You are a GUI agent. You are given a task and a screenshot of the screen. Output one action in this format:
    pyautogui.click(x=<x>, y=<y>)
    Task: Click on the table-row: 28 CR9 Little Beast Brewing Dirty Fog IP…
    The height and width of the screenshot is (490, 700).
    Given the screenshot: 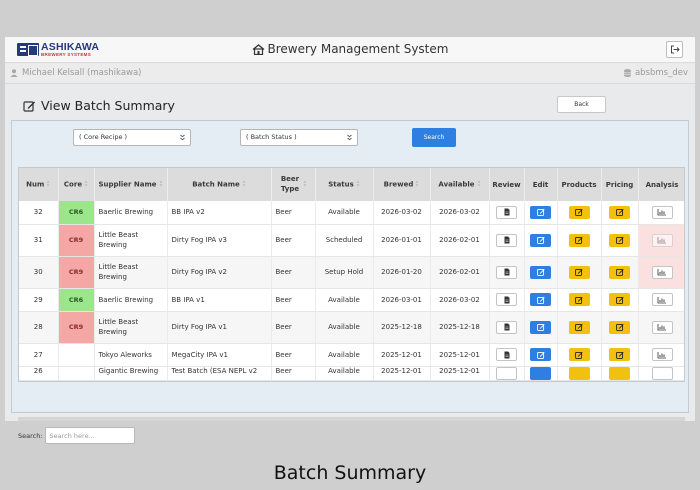 What is the action you would take?
    pyautogui.click(x=351, y=327)
    